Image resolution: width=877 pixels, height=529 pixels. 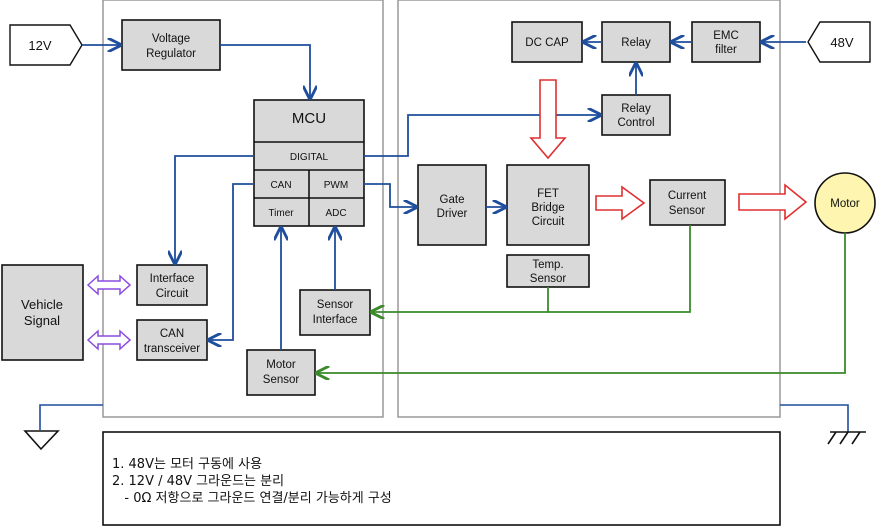 I want to click on svg-text: Bridge, so click(x=547, y=208).